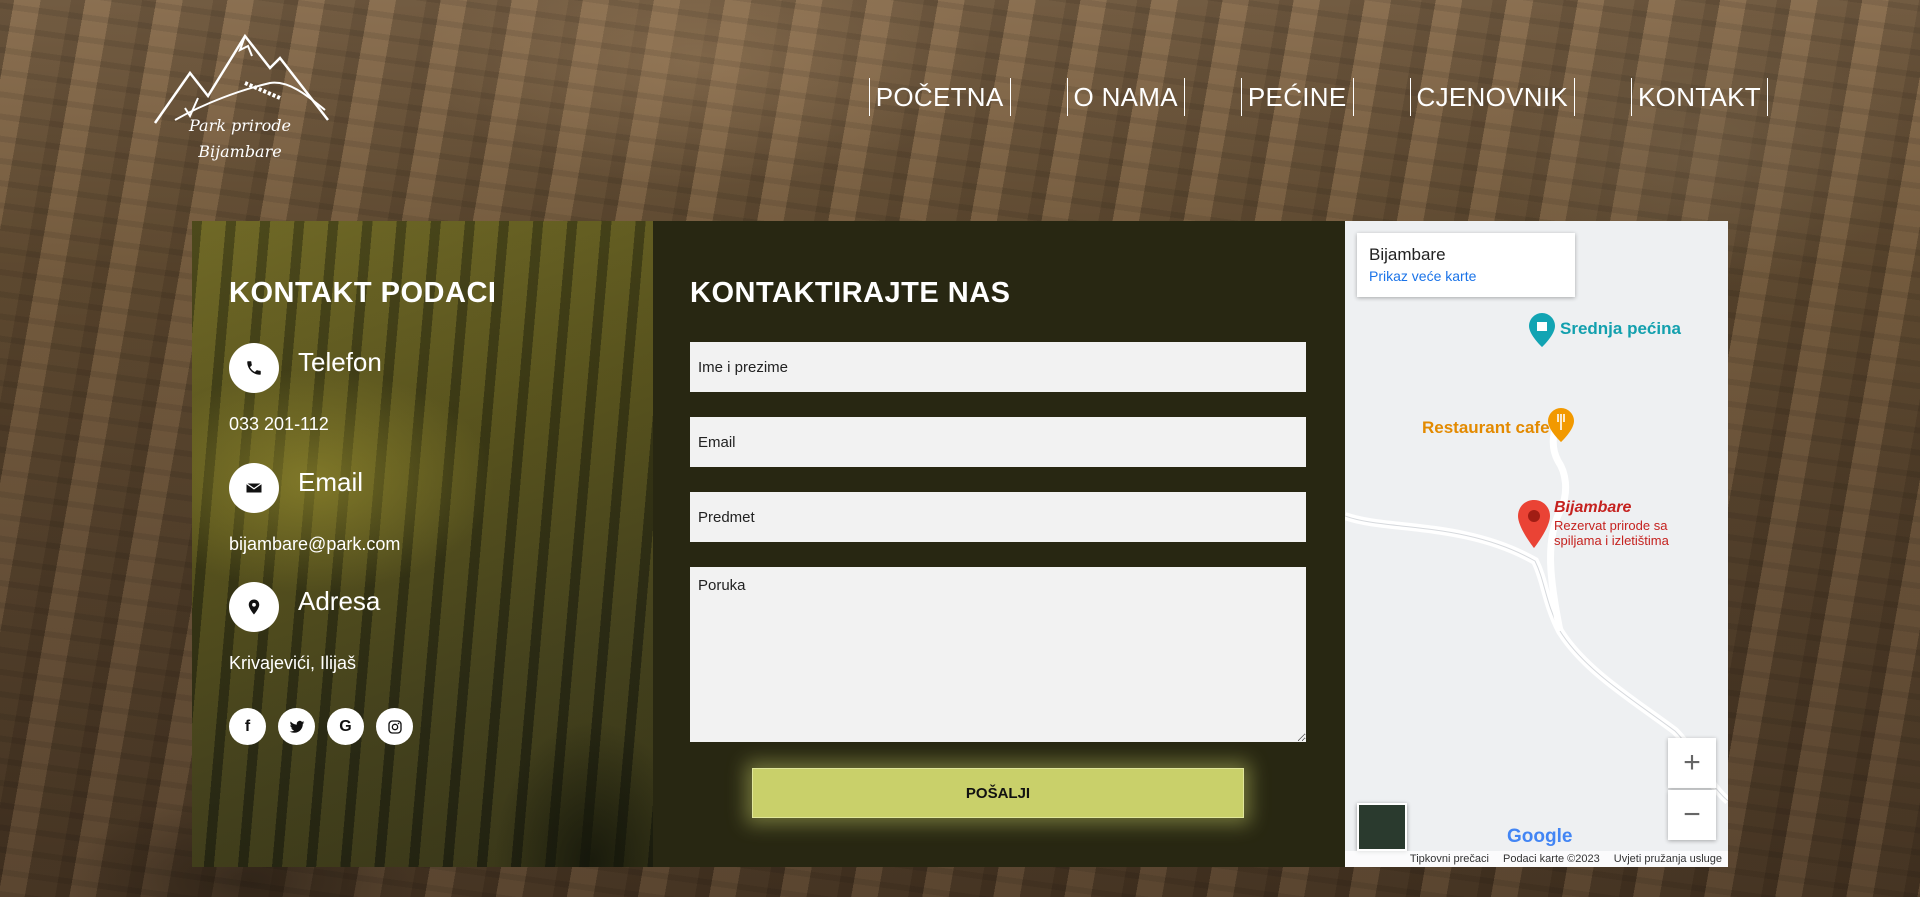 The width and height of the screenshot is (1920, 897). What do you see at coordinates (296, 726) in the screenshot?
I see `twitter-icon` at bounding box center [296, 726].